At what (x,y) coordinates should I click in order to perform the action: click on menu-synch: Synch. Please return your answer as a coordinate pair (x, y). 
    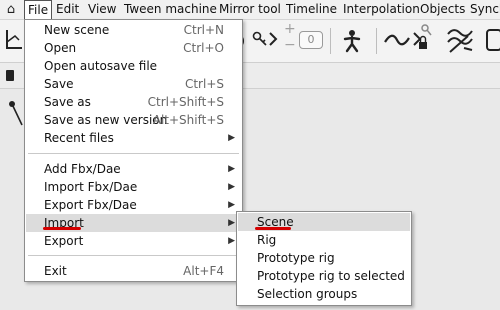
    Looking at the image, I should click on (485, 9).